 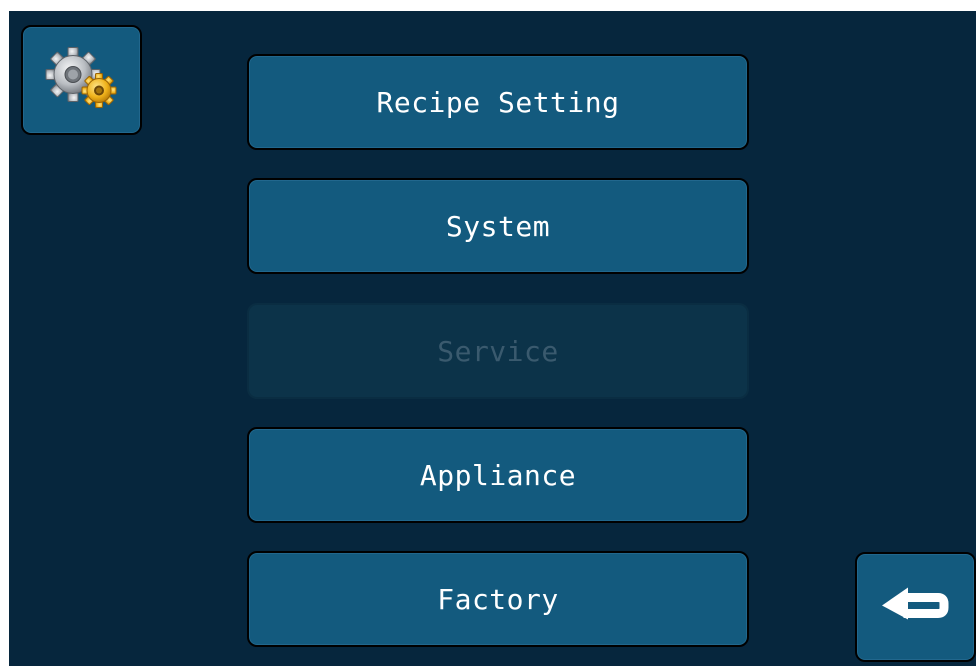 I want to click on recipe-setting-label: Recipe Setting, so click(x=498, y=102).